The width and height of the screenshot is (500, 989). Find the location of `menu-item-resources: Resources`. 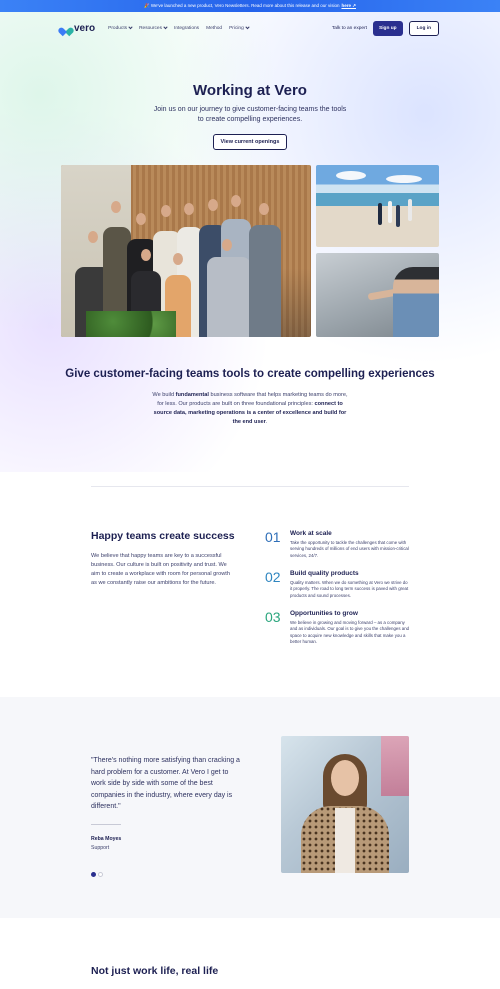

menu-item-resources: Resources is located at coordinates (153, 27).